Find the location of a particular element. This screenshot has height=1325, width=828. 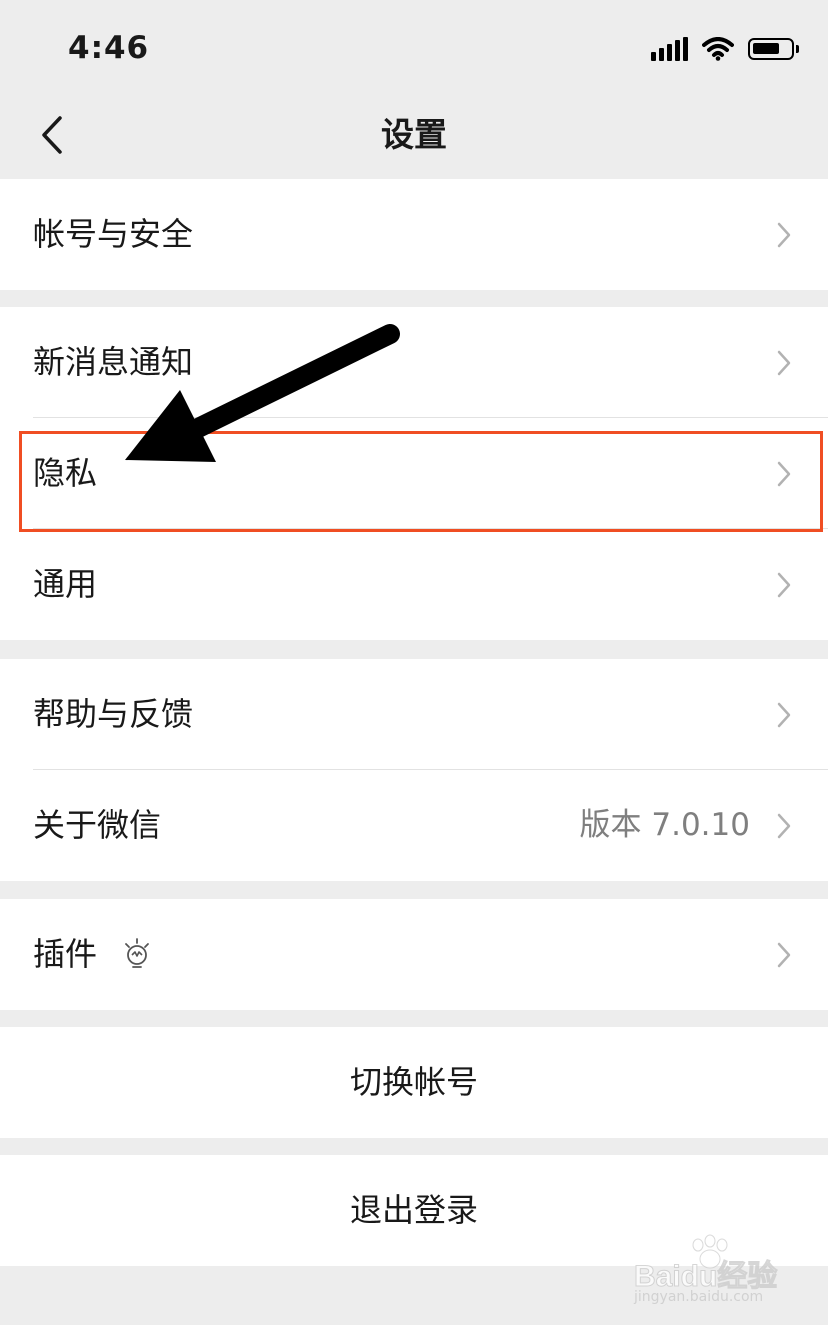

watermark-url: jingyan.baidu.com is located at coordinates (699, 1297).